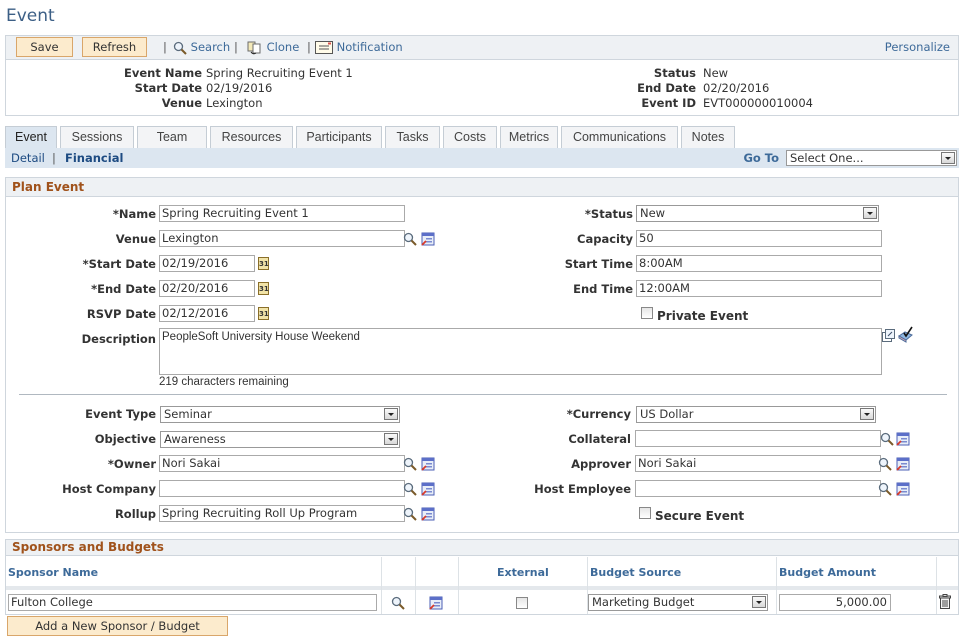 Image resolution: width=966 pixels, height=642 pixels. I want to click on approver-input: Nori Sakai, so click(758, 463).